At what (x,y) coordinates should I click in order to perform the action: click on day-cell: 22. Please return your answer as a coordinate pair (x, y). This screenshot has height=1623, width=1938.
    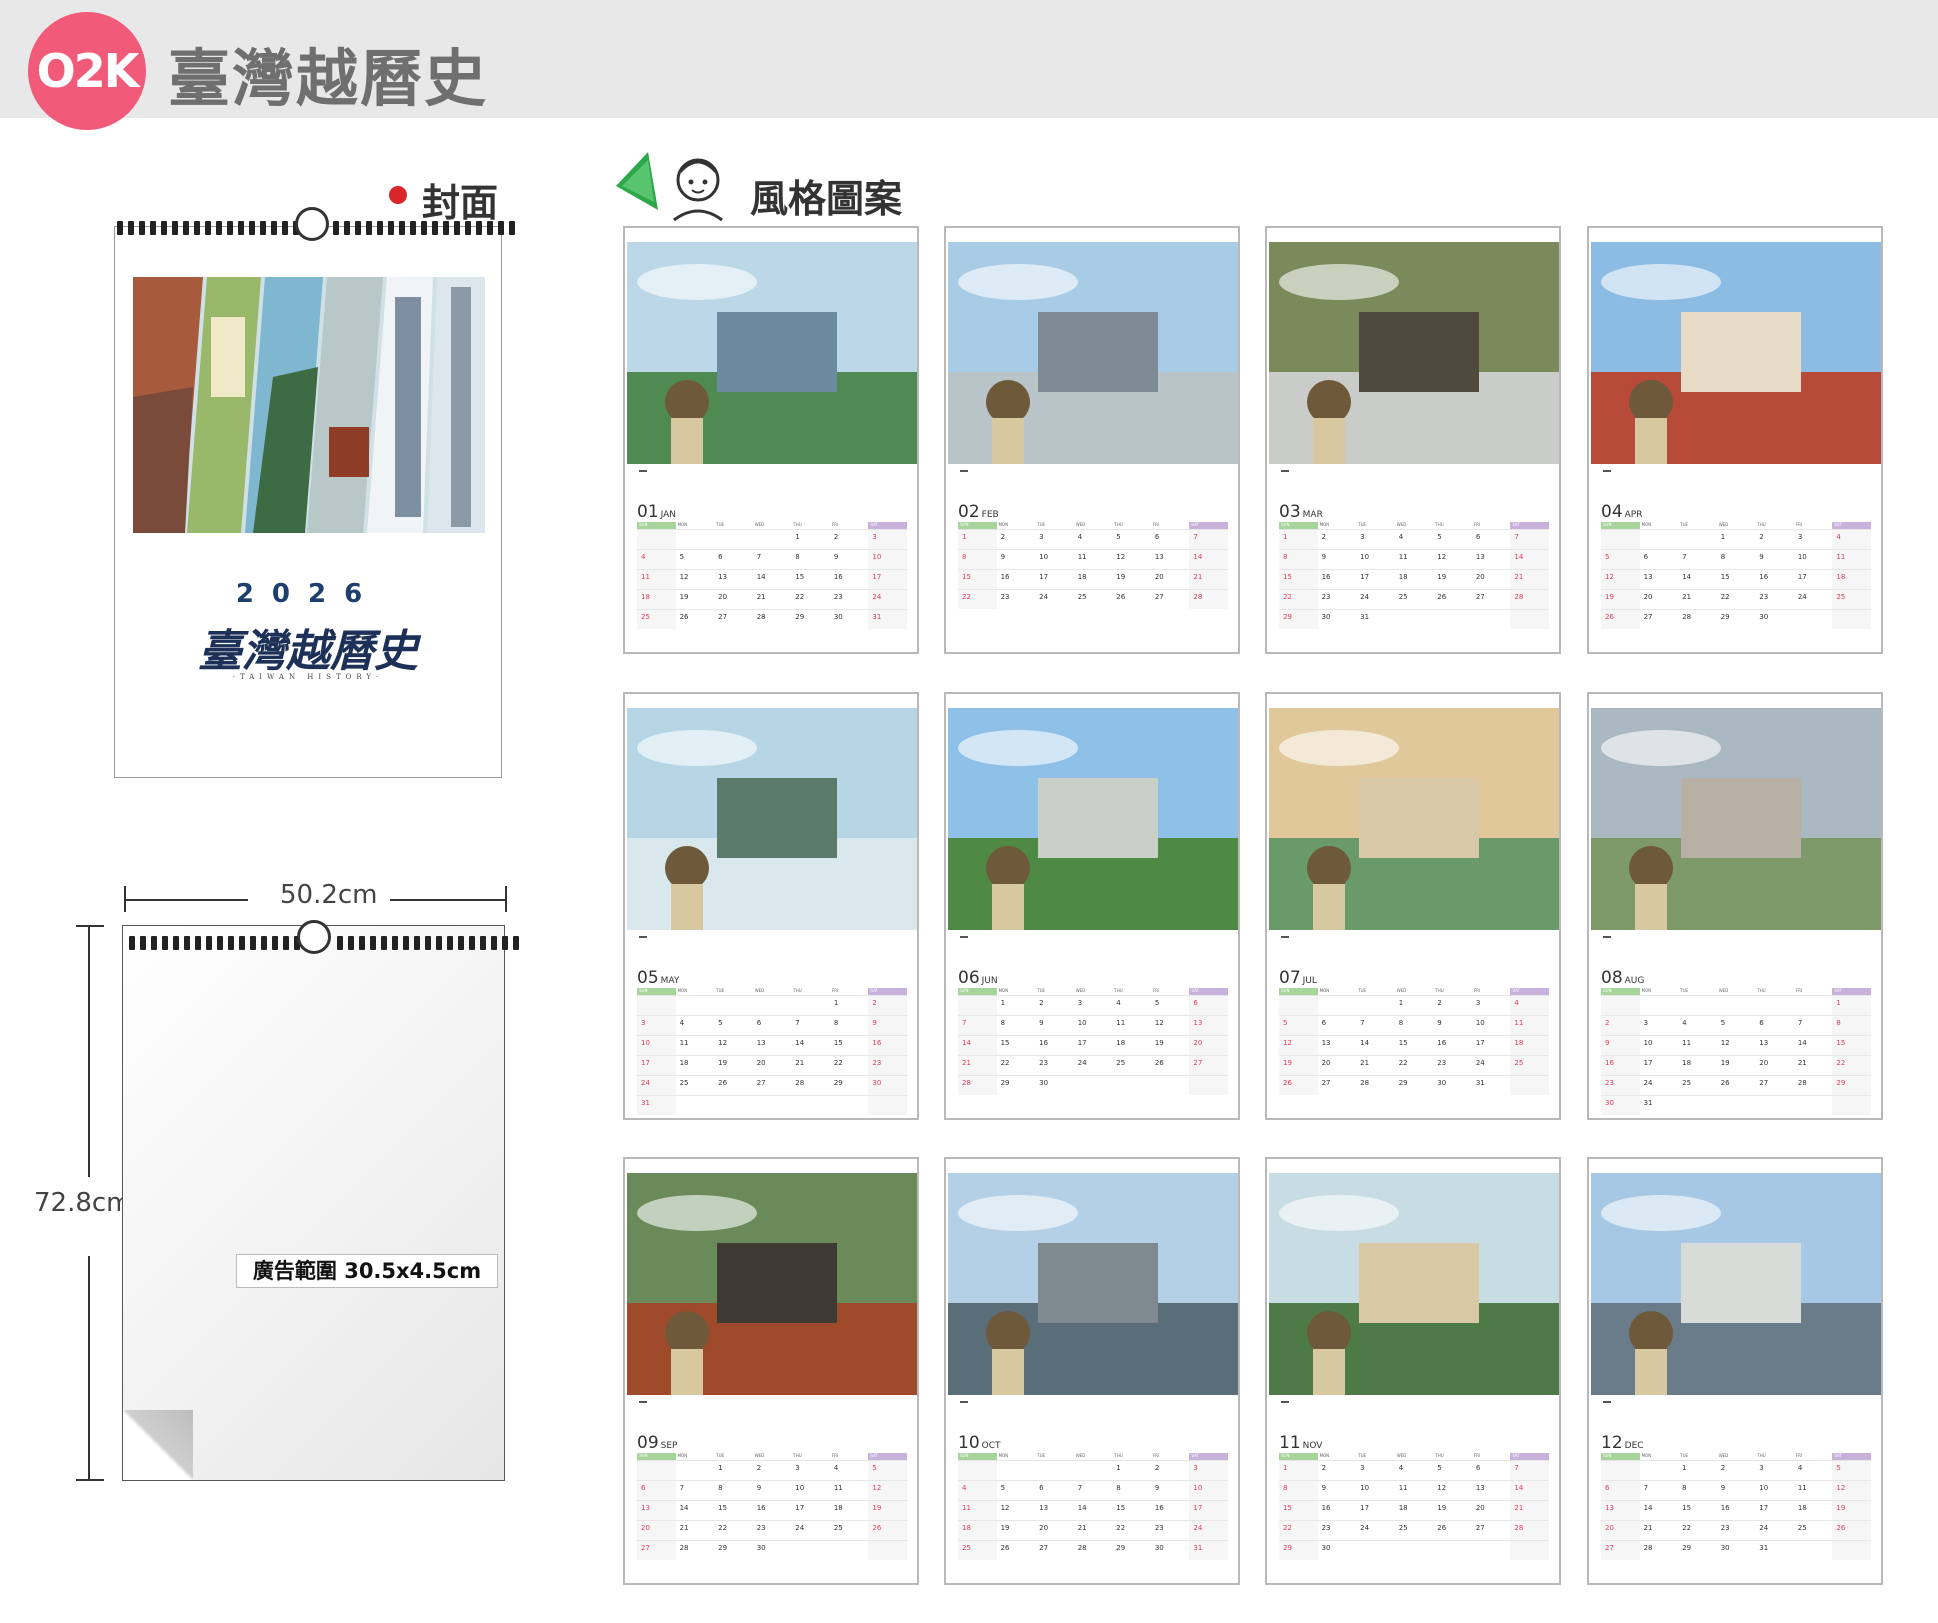
    Looking at the image, I should click on (1697, 1530).